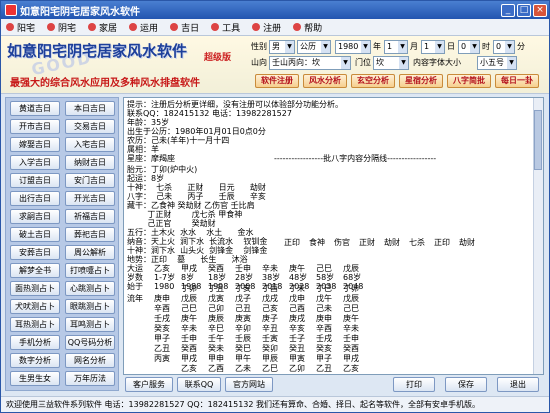 This screenshot has width=550, height=413. What do you see at coordinates (518, 384) in the screenshot?
I see `exit-button: 退出` at bounding box center [518, 384].